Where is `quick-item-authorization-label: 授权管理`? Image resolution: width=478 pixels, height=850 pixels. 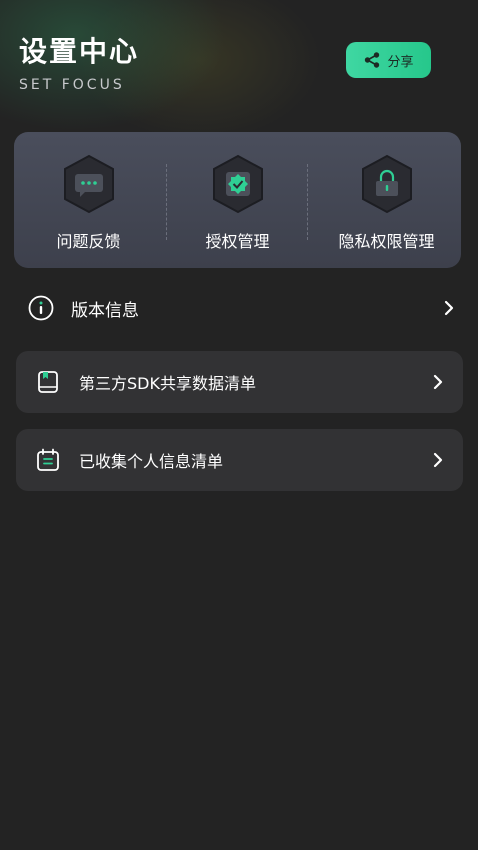
quick-item-authorization-label: 授权管理 is located at coordinates (237, 241).